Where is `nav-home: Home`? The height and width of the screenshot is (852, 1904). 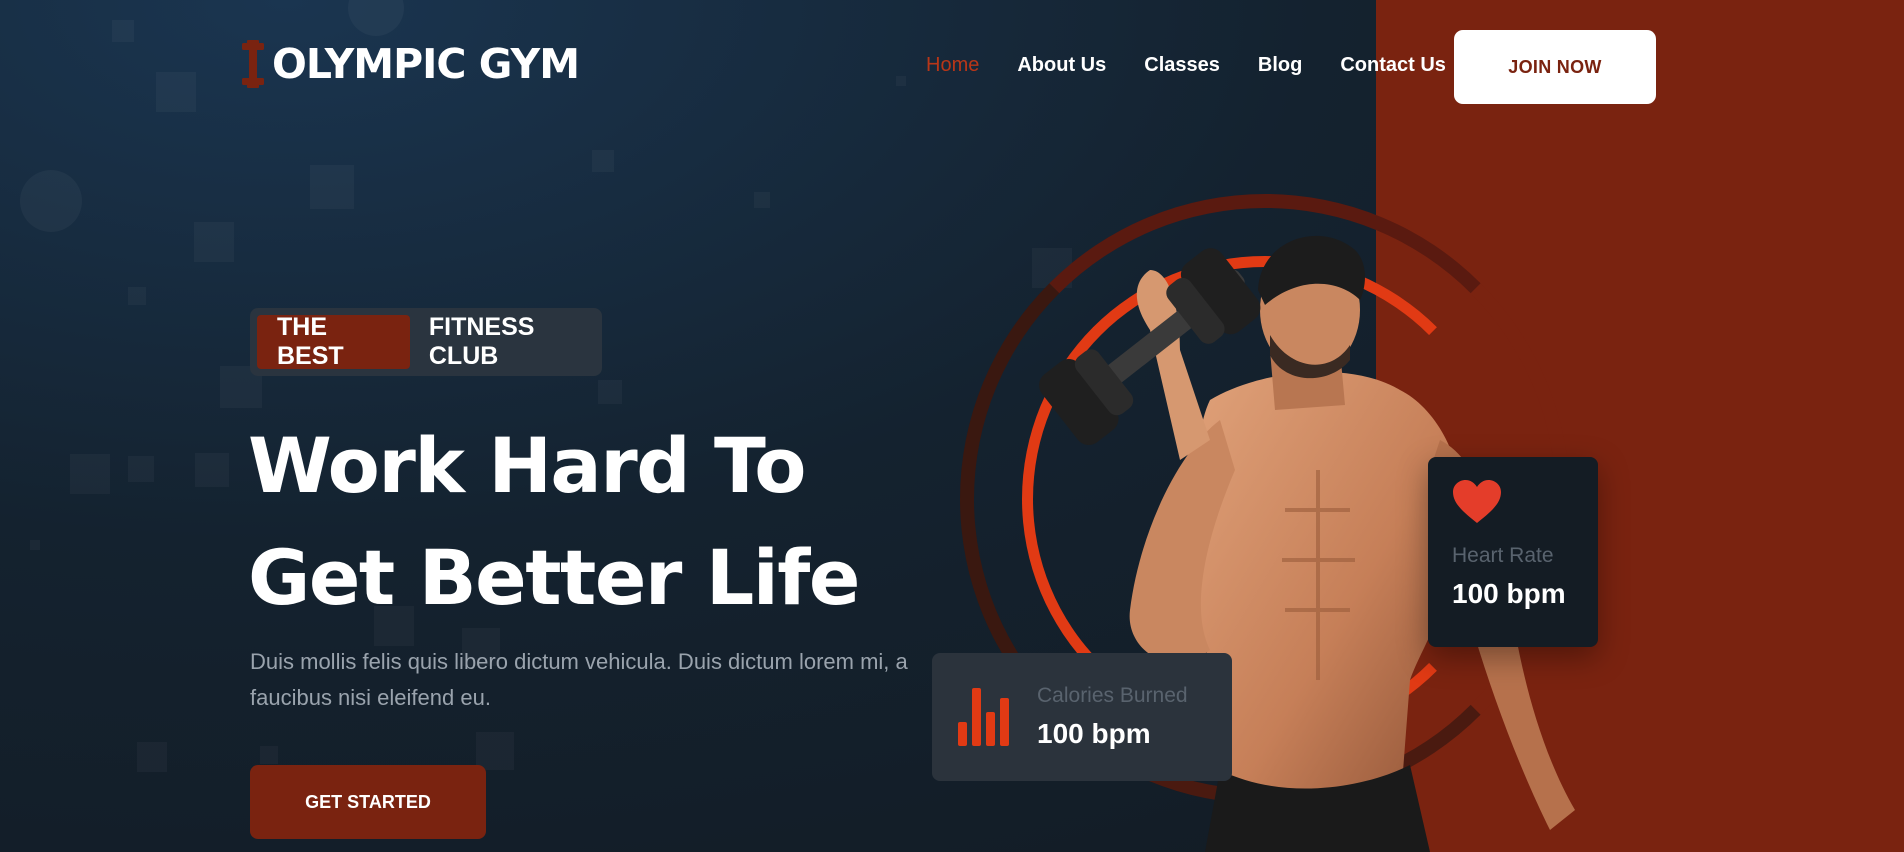 nav-home: Home is located at coordinates (952, 65).